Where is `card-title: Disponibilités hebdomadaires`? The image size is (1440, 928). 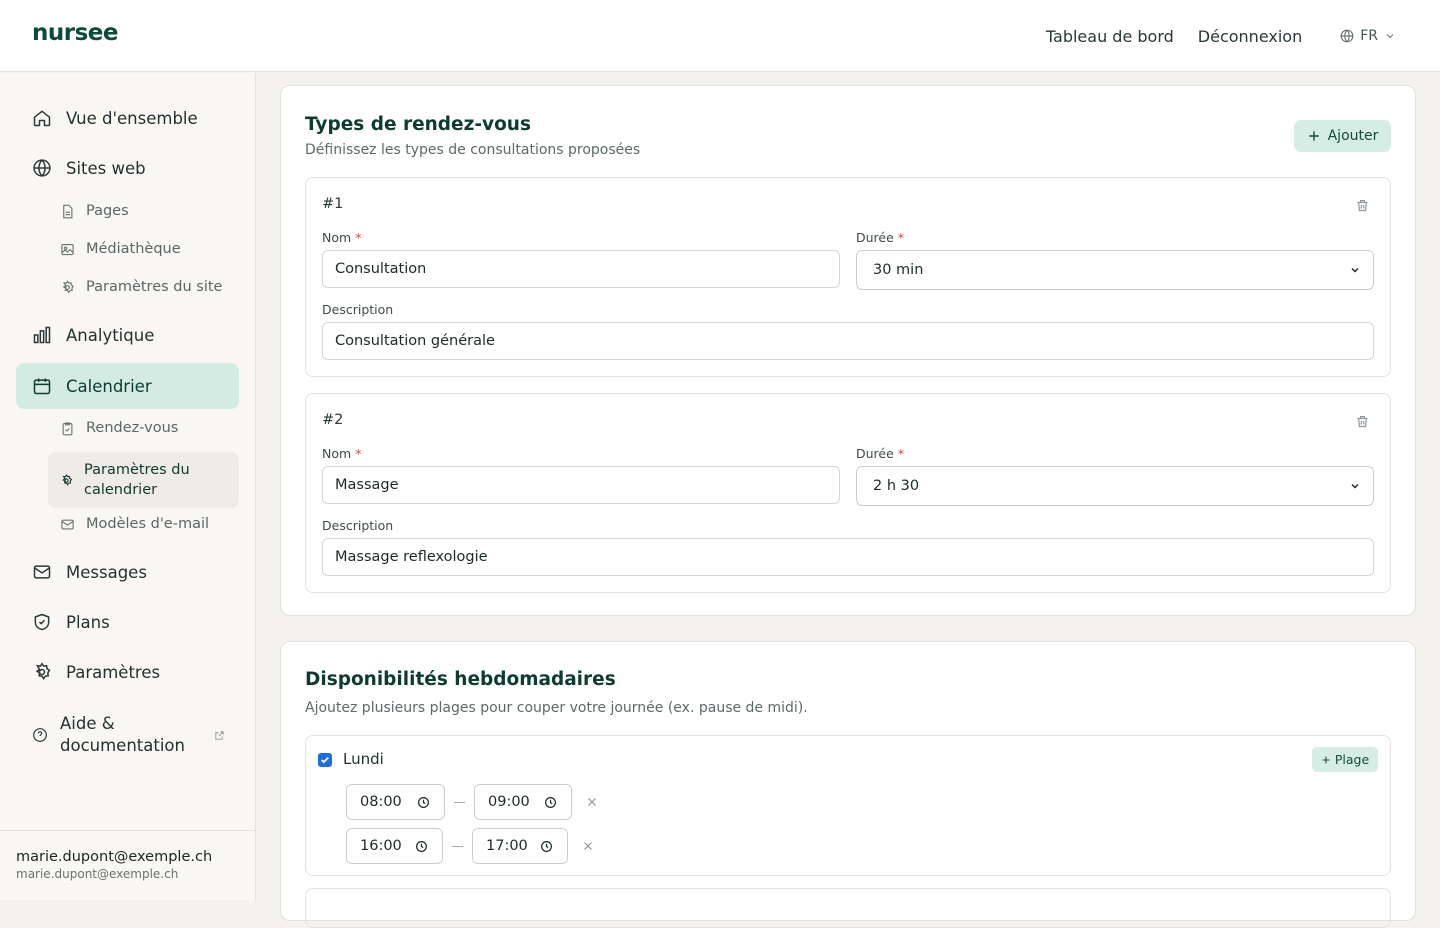 card-title: Disponibilités hebdomadaires is located at coordinates (460, 679).